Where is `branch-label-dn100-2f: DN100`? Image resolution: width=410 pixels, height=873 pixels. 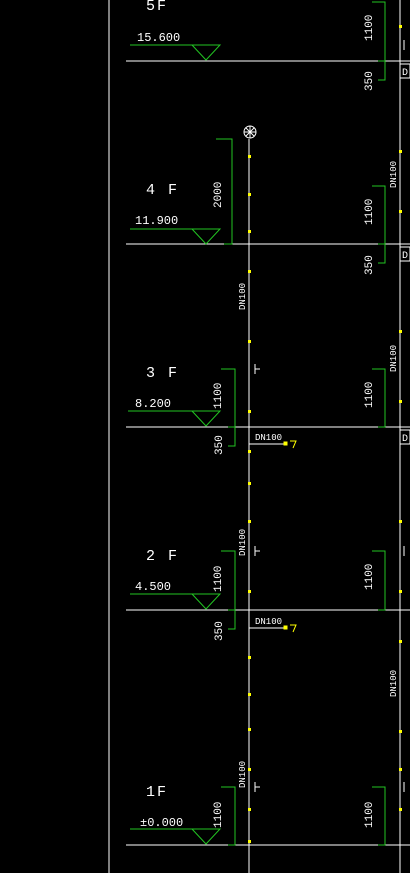
branch-label-dn100-2f: DN100 is located at coordinates (268, 622).